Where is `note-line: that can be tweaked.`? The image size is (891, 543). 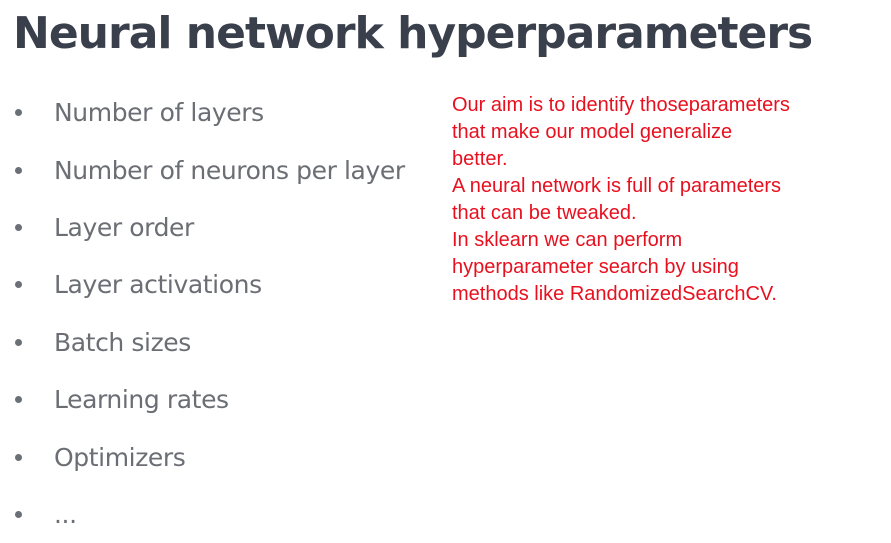
note-line: that can be tweaked. is located at coordinates (544, 213).